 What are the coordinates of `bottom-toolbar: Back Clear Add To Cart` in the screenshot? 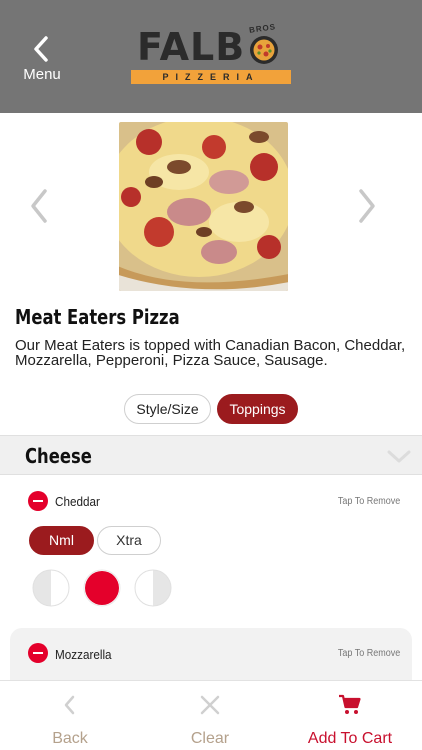 It's located at (211, 715).